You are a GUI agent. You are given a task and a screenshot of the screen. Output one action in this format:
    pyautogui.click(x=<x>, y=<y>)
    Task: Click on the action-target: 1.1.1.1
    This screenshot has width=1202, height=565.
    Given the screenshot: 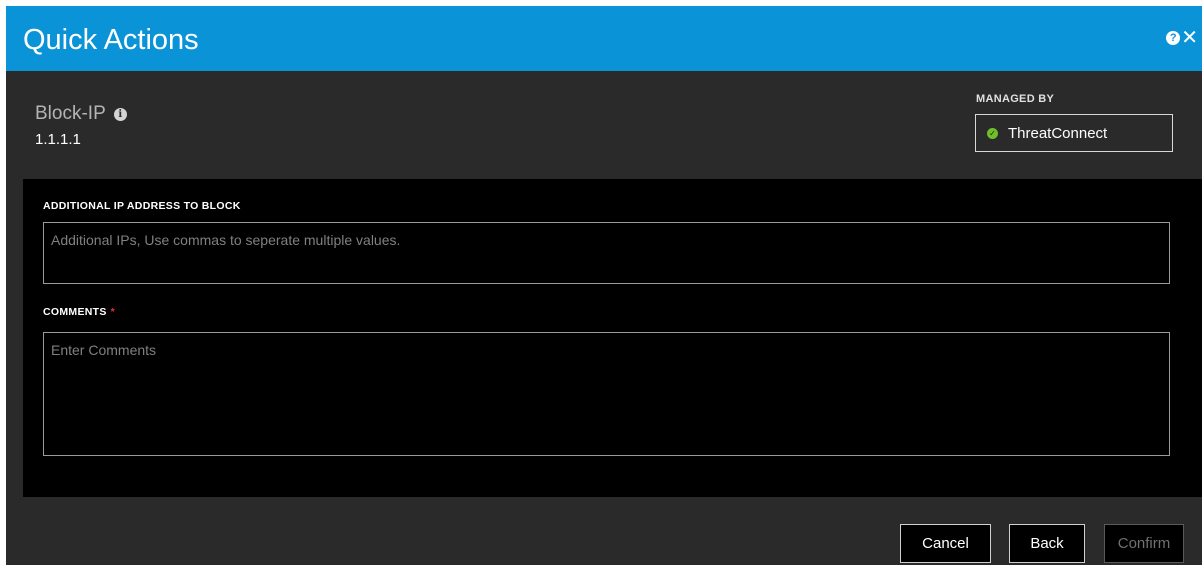 What is the action you would take?
    pyautogui.click(x=58, y=139)
    